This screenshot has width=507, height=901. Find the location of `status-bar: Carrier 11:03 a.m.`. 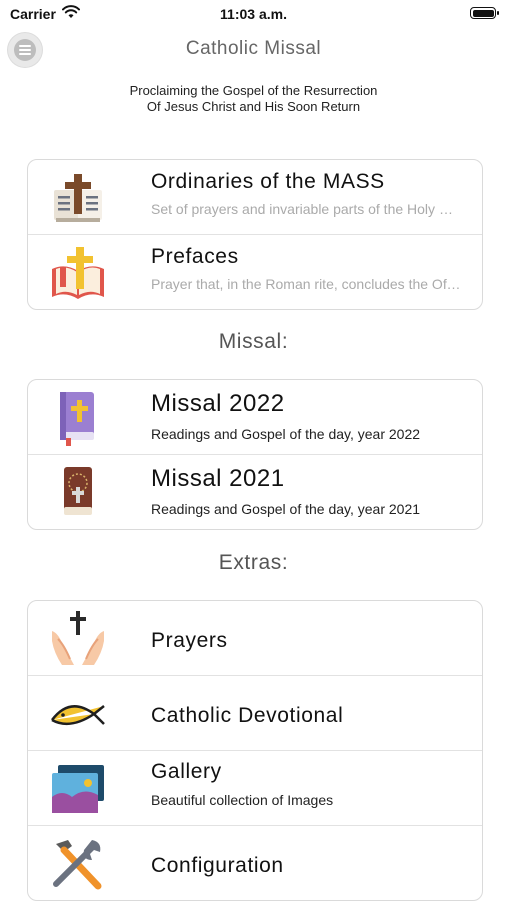

status-bar: Carrier 11:03 a.m. is located at coordinates (253, 14).